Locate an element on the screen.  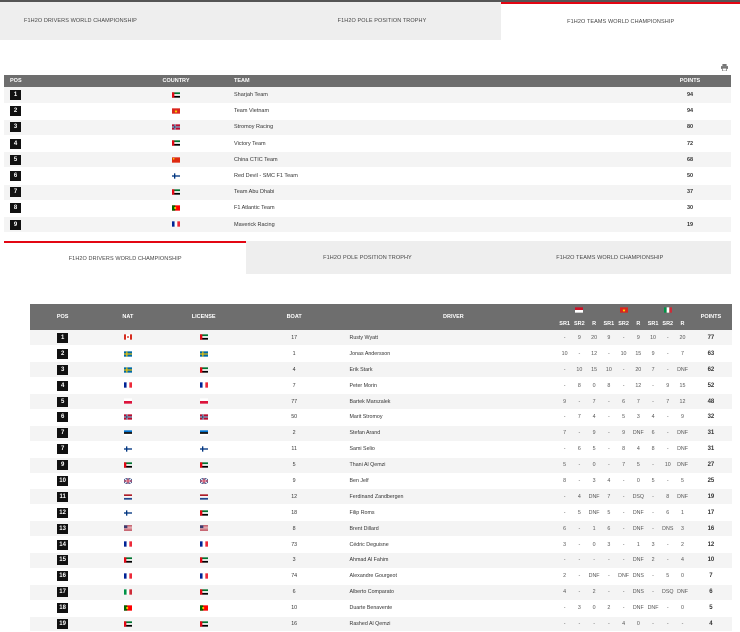
print-icon is located at coordinates (724, 68).